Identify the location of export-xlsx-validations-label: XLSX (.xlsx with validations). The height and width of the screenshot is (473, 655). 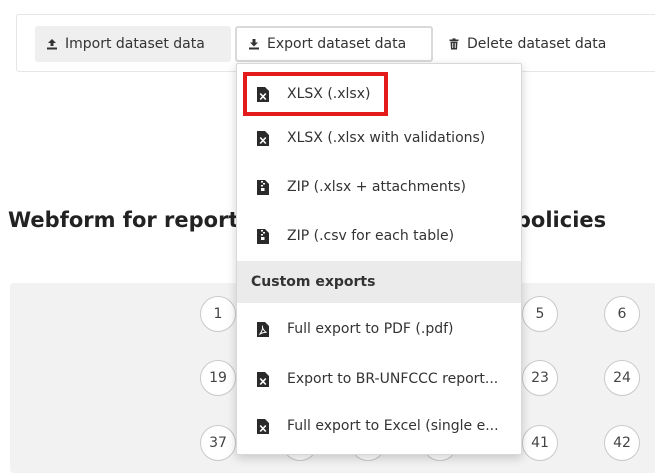
(386, 138).